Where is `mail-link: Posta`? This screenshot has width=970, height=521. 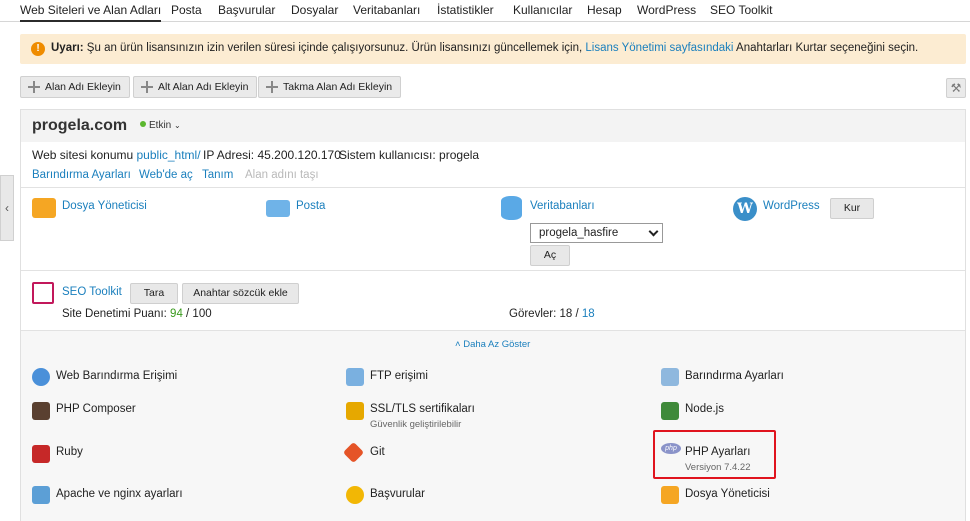 mail-link: Posta is located at coordinates (310, 206).